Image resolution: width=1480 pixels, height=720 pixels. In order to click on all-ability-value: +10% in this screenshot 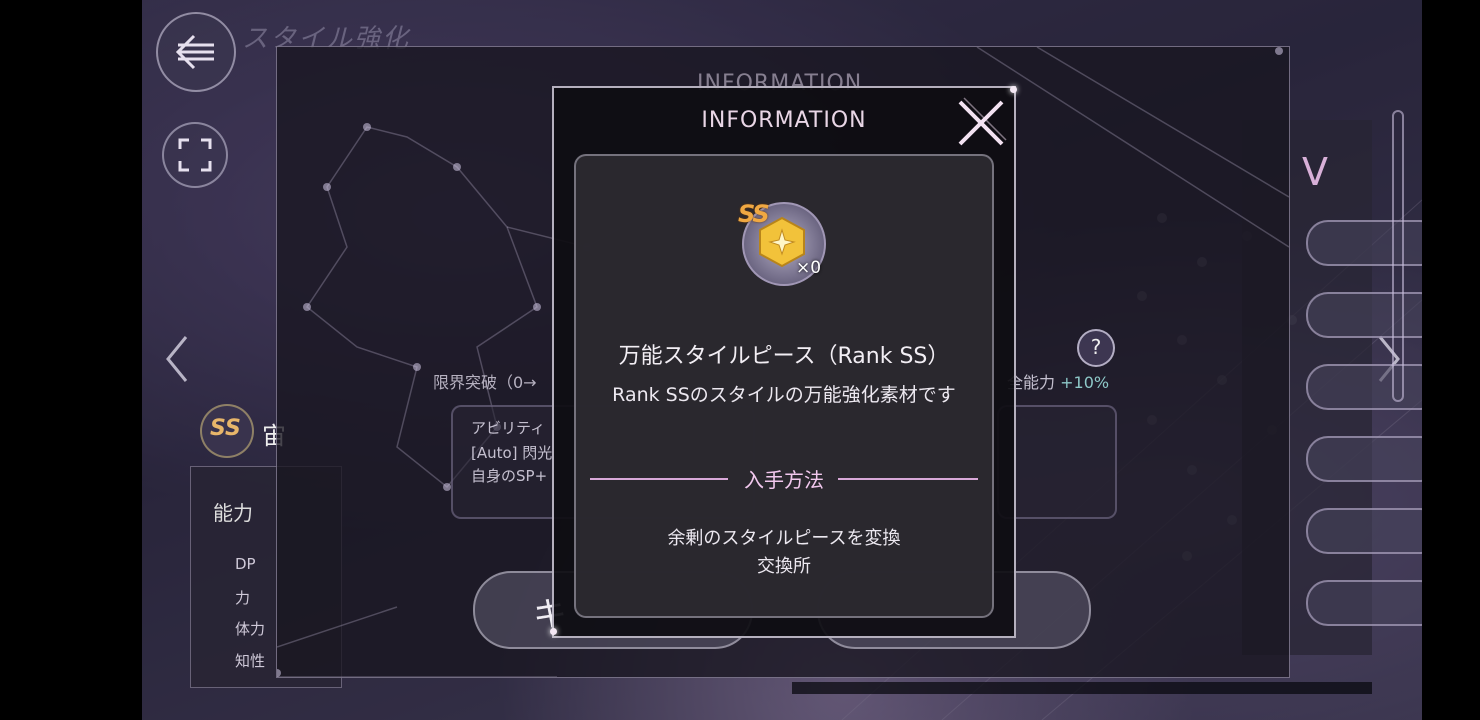, I will do `click(1085, 382)`.